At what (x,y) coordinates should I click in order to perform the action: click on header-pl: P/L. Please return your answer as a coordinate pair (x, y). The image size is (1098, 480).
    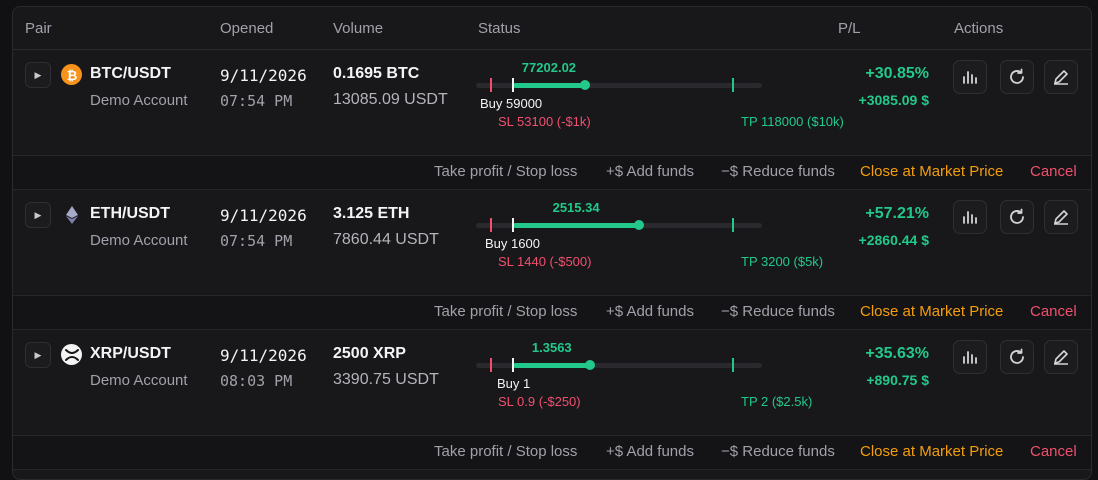
    Looking at the image, I should click on (849, 28).